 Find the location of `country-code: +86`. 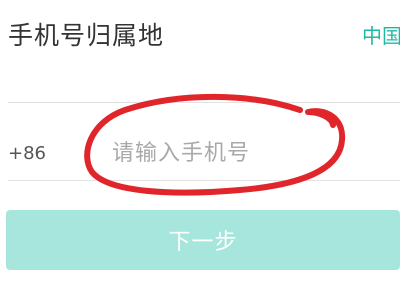

country-code: +86 is located at coordinates (27, 153).